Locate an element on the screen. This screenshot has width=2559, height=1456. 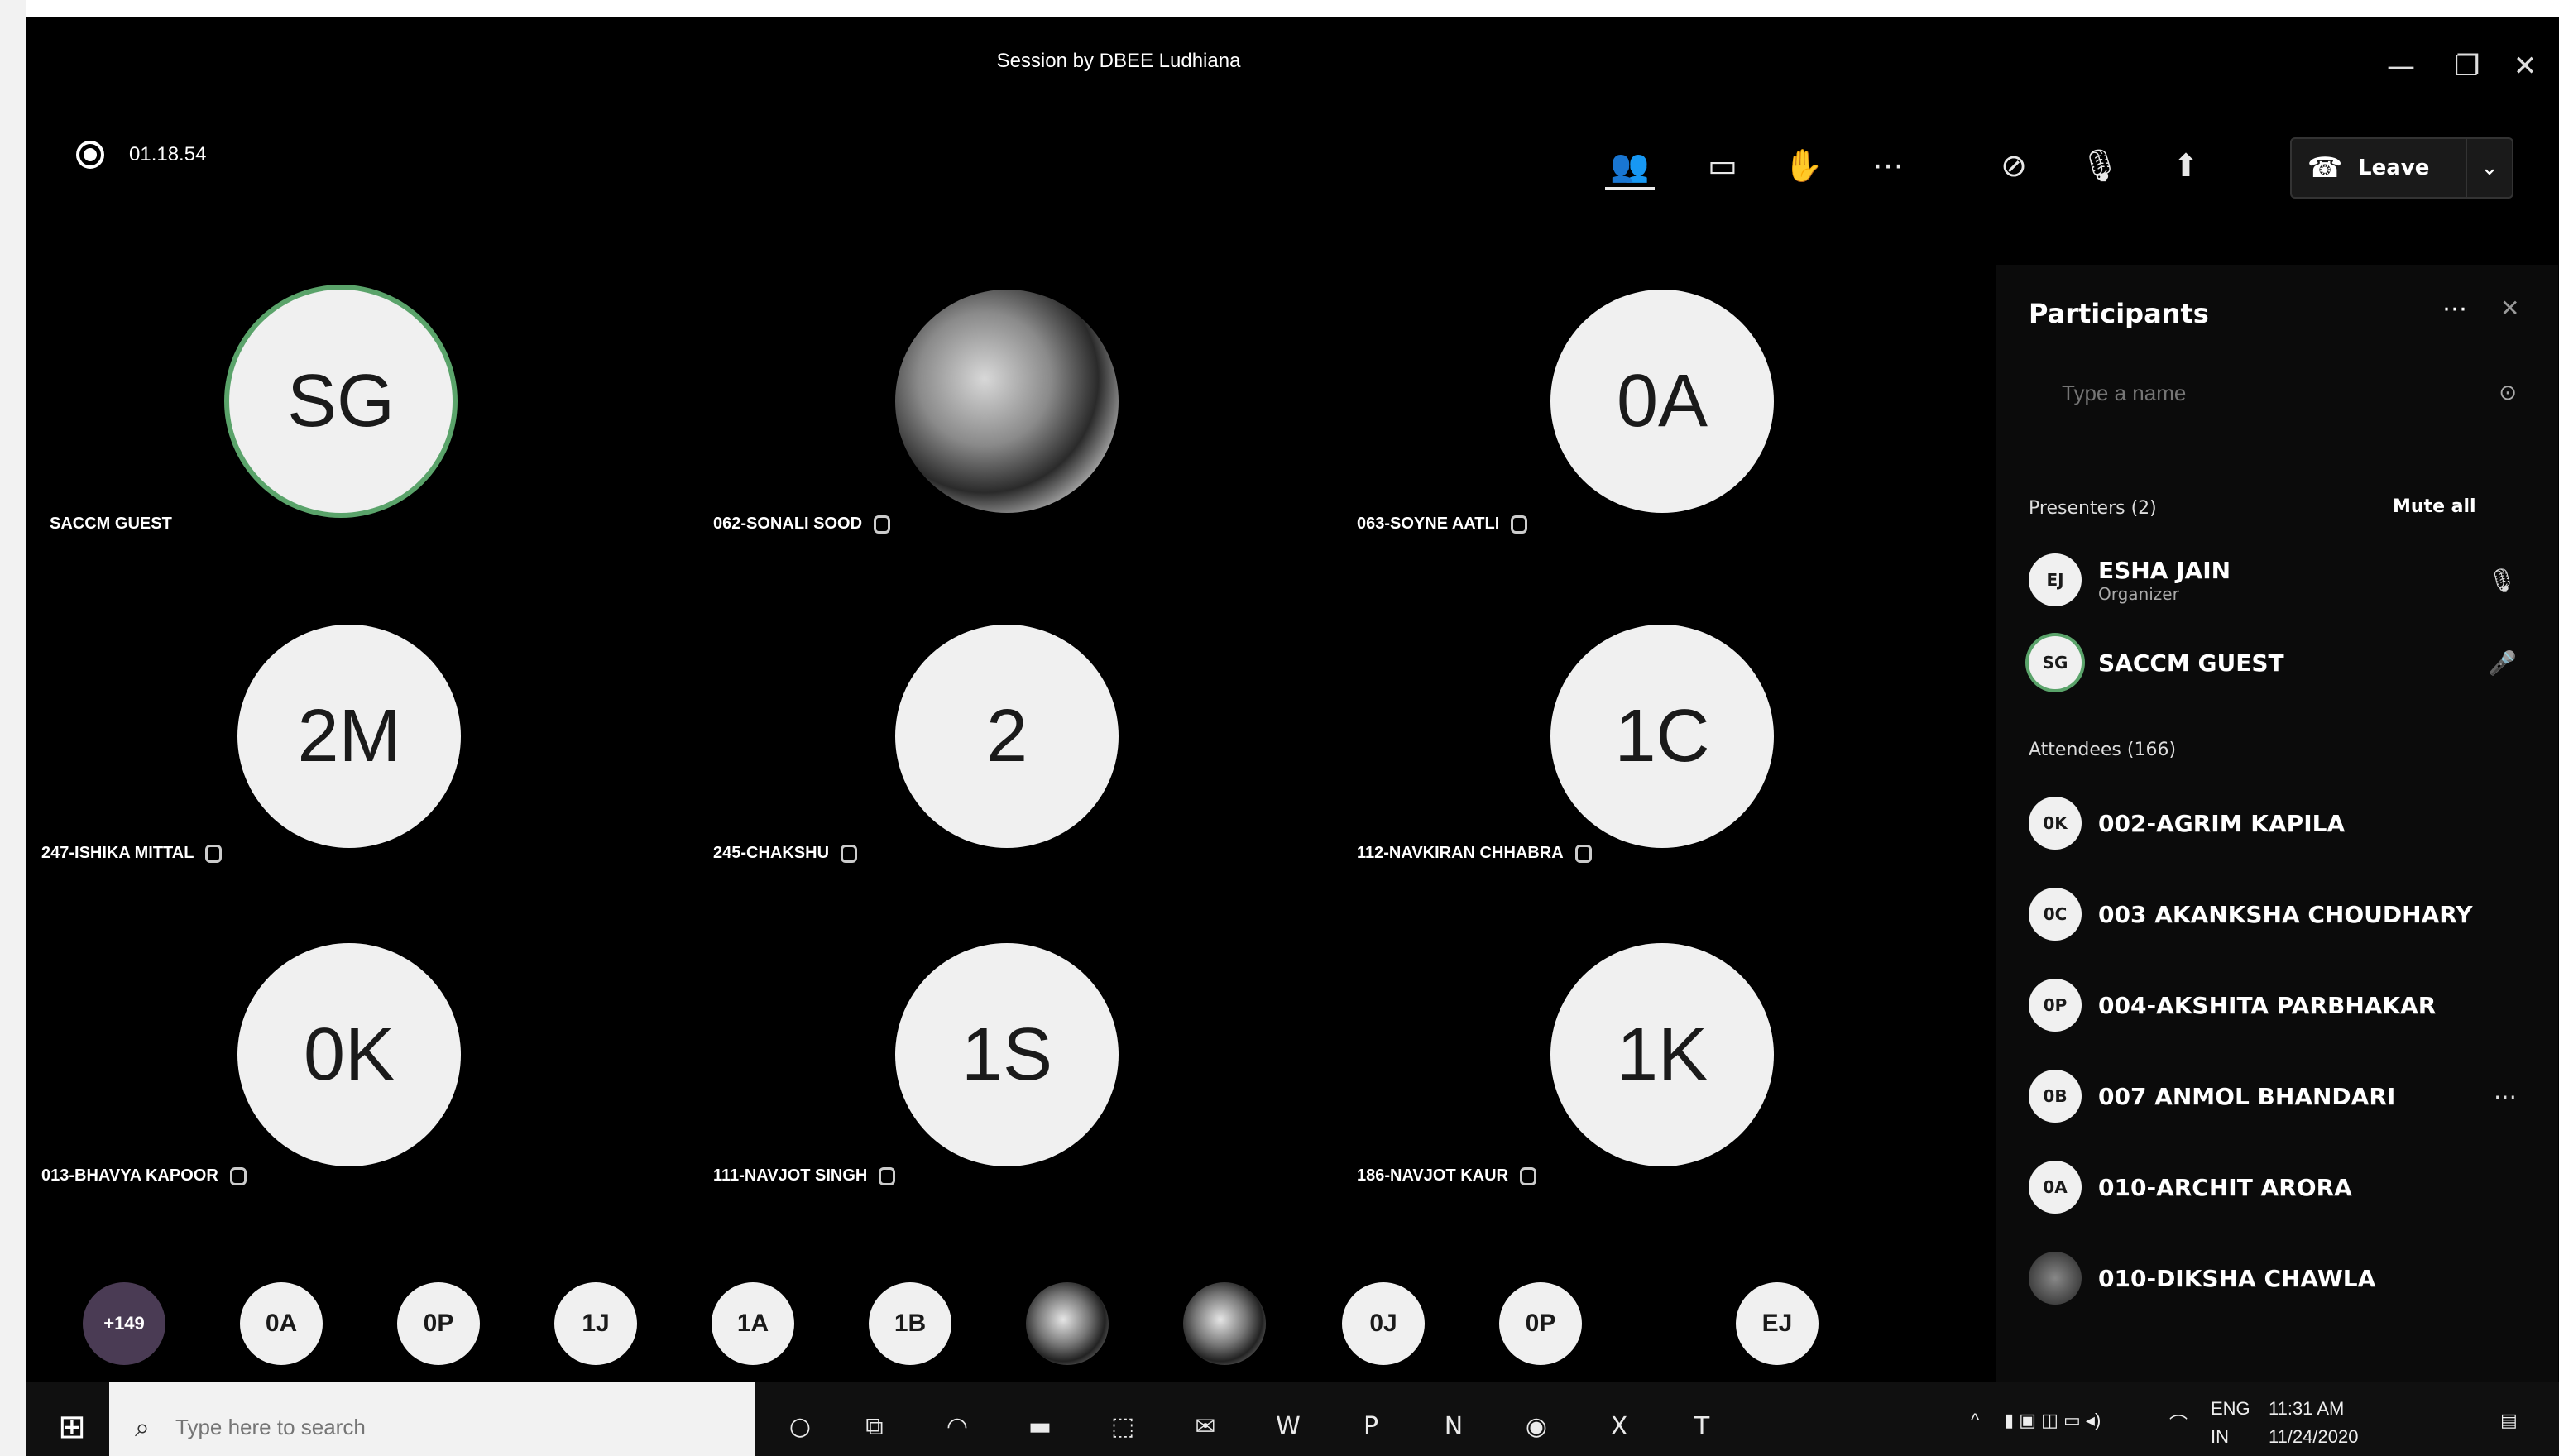
windows-start-icon: ⊞ is located at coordinates (72, 1427).